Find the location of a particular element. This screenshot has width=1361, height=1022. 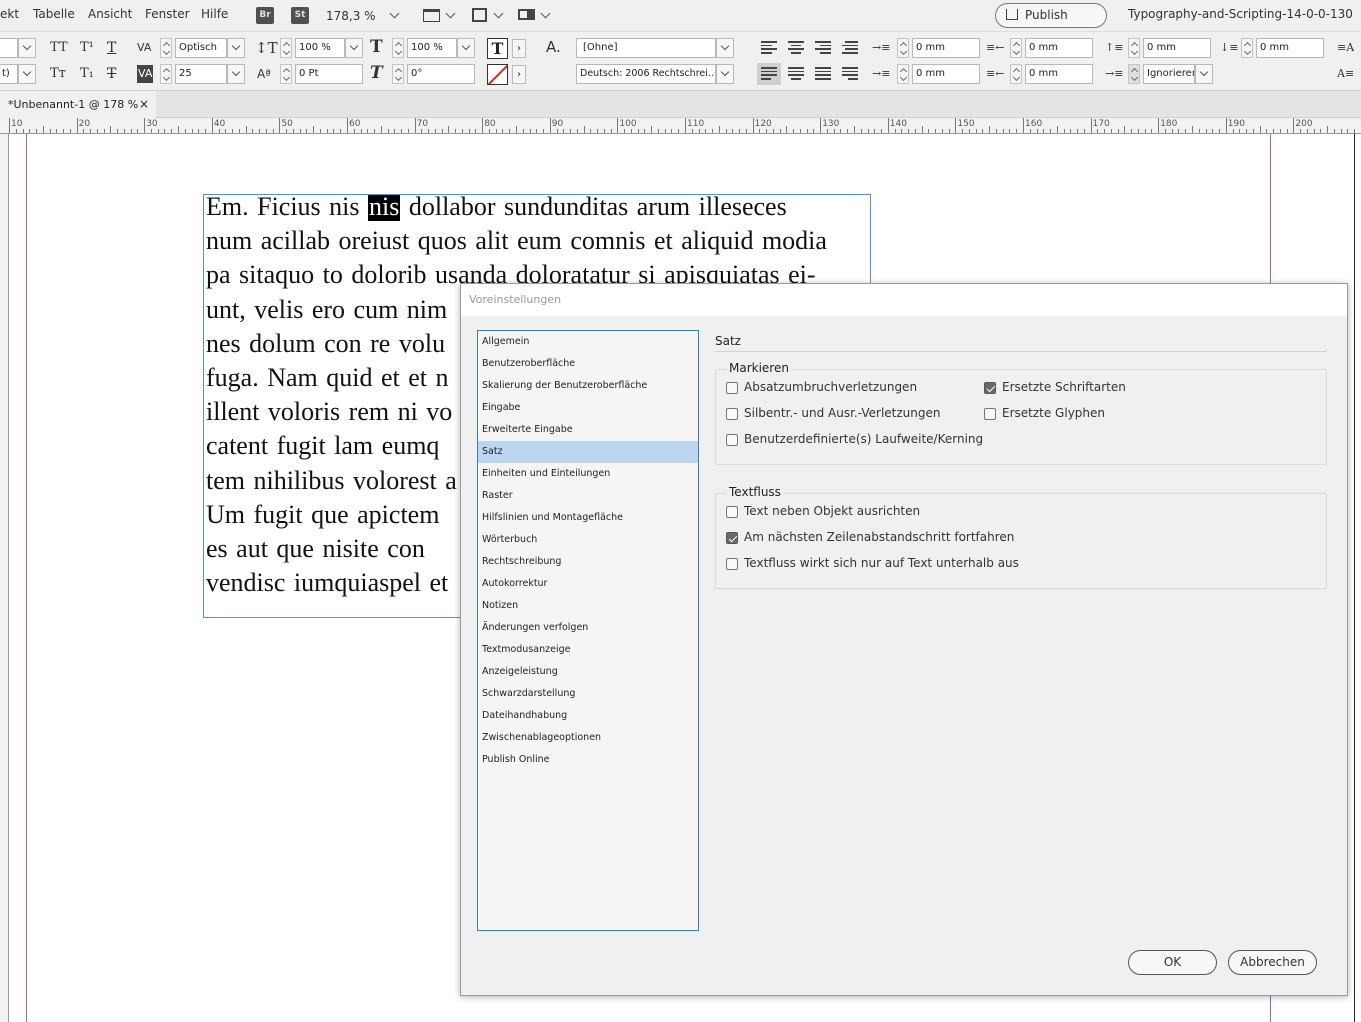

nav-item: Allgemein is located at coordinates (588, 342).